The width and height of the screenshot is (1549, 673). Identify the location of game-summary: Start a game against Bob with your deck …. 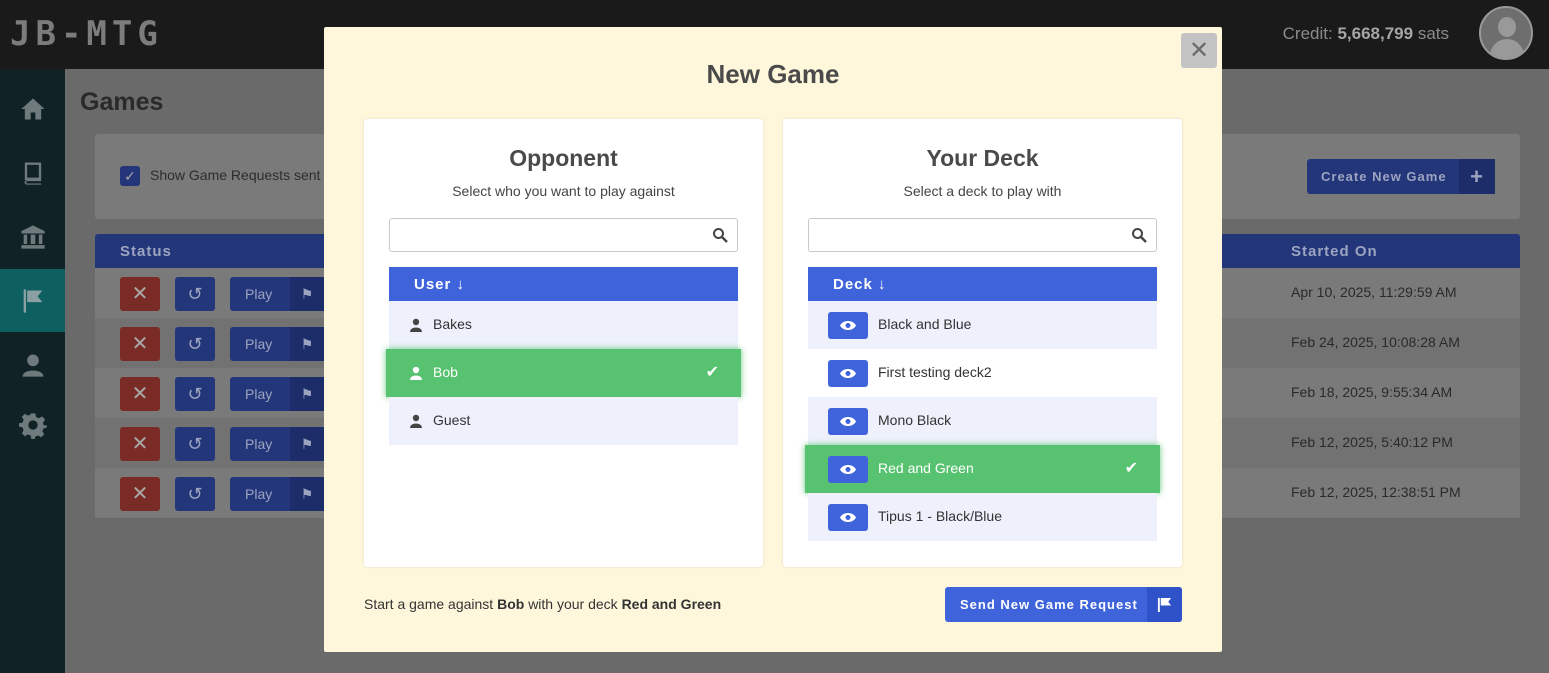
(543, 604).